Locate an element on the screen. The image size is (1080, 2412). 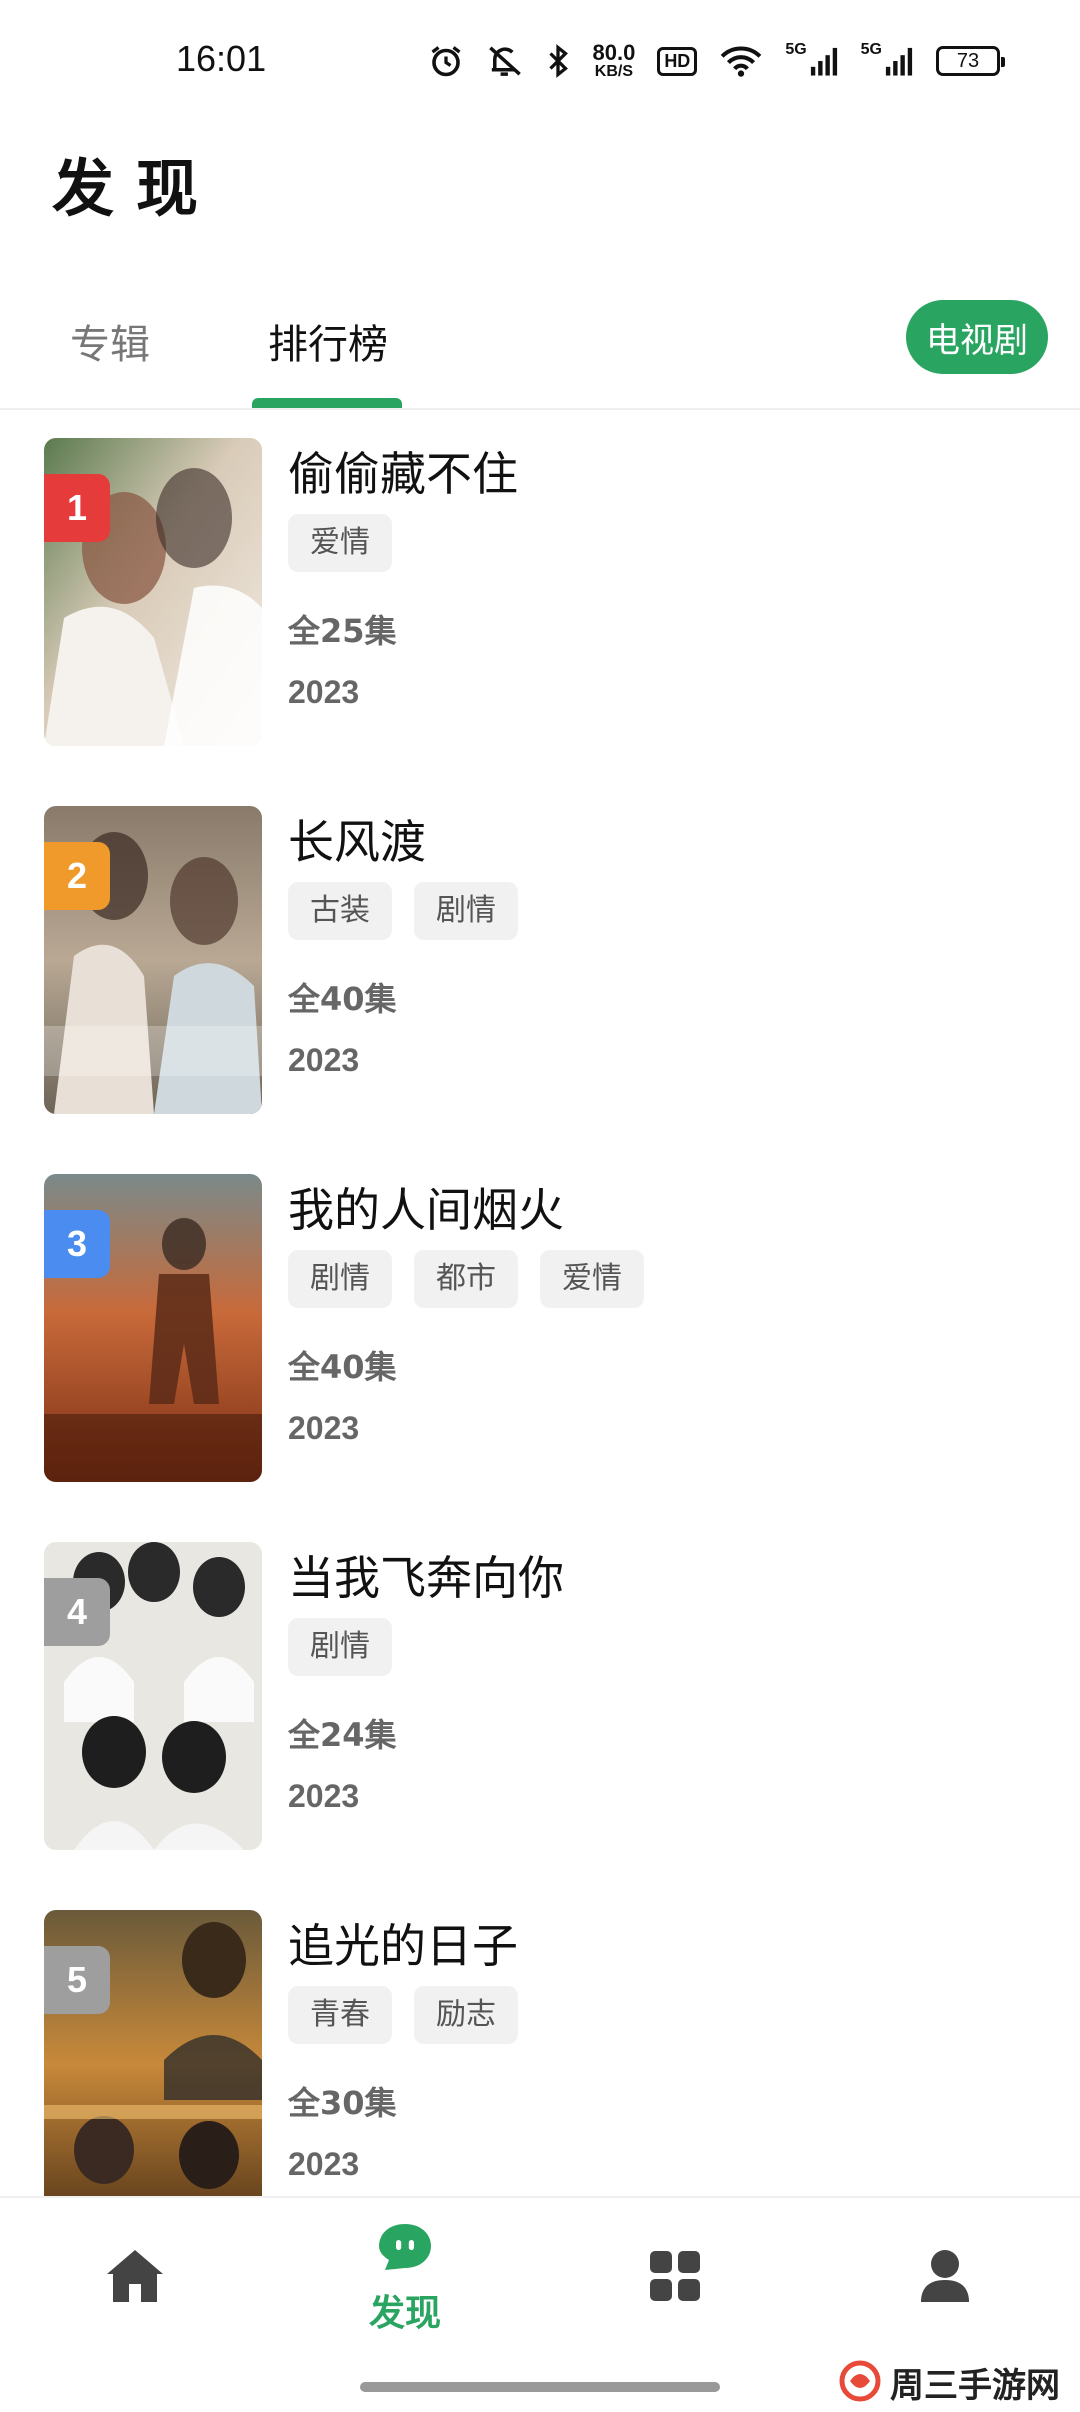
rank-badge: 3 is located at coordinates (77, 1244).